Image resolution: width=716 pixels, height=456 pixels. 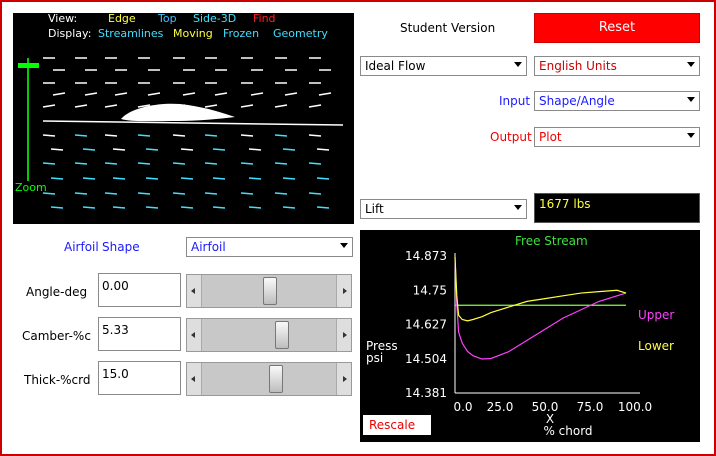 I want to click on display-moving-option: Moving, so click(x=193, y=33).